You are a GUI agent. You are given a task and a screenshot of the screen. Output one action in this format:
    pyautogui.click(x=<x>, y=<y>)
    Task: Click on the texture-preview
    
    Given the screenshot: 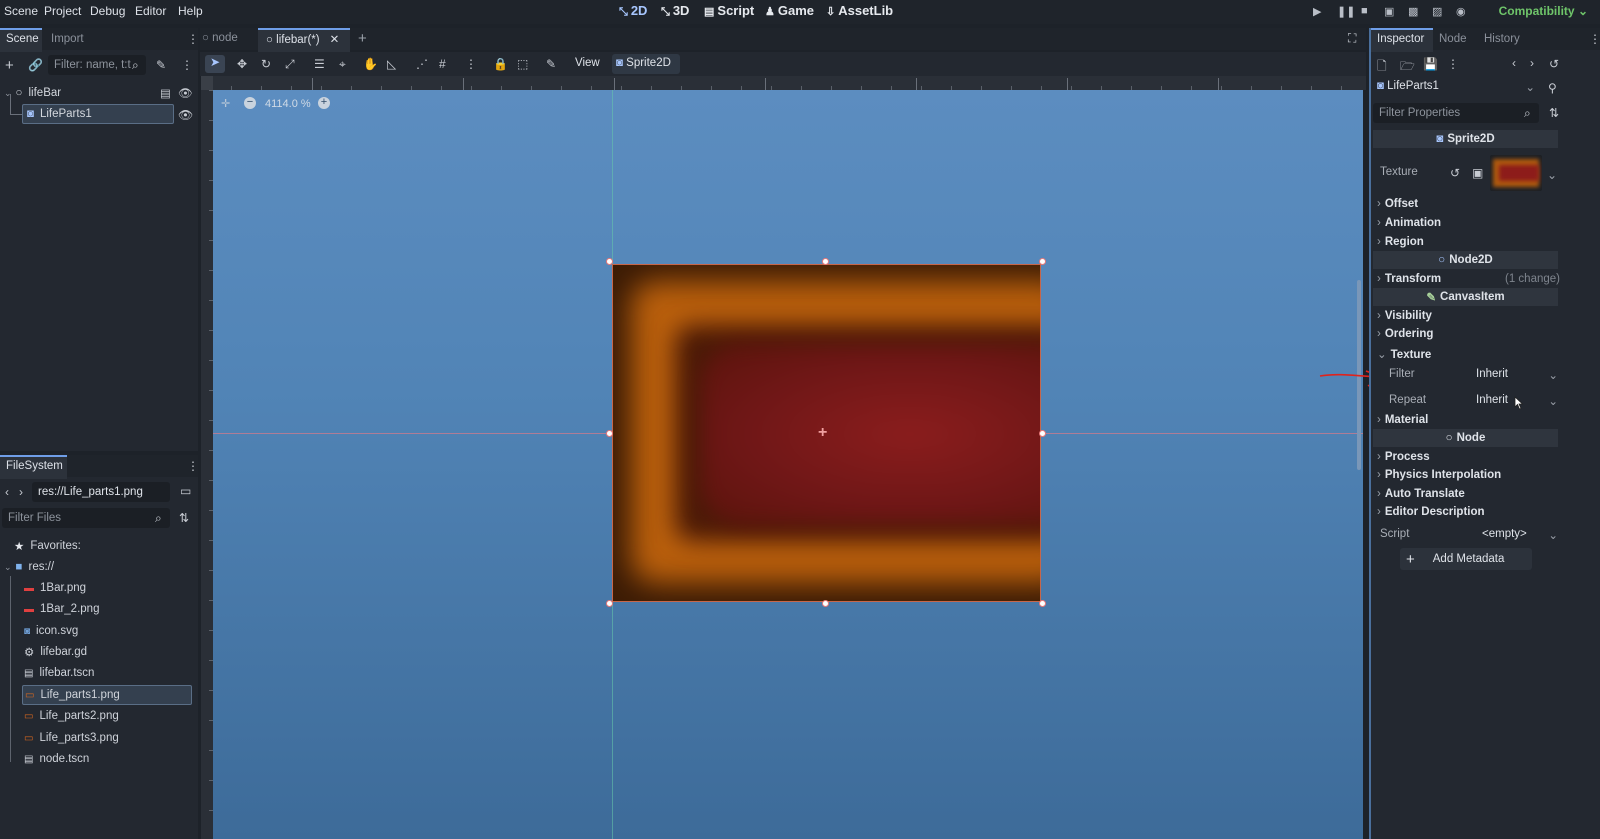 What is the action you would take?
    pyautogui.click(x=1516, y=173)
    